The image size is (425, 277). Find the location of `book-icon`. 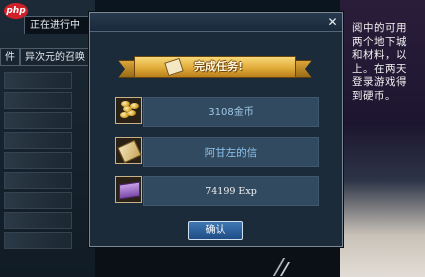

book-icon is located at coordinates (128, 189).